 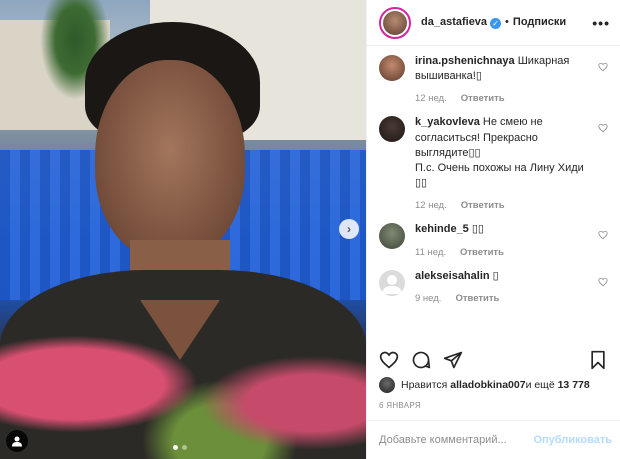 What do you see at coordinates (456, 440) in the screenshot?
I see `comment-input` at bounding box center [456, 440].